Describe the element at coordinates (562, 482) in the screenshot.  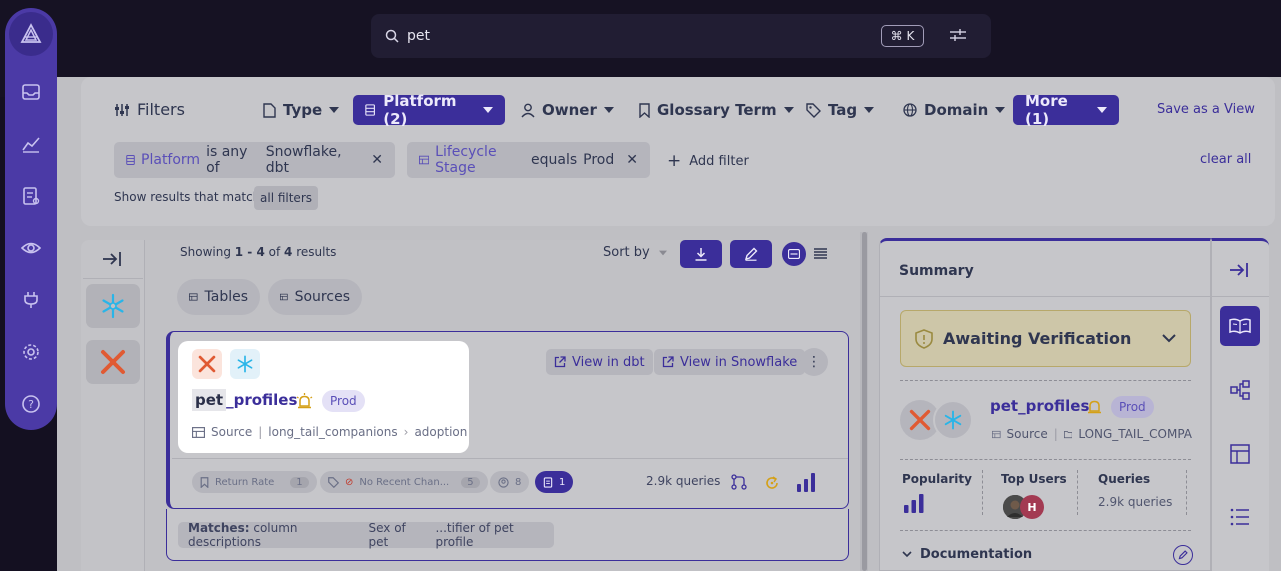
I see `documents-count: 1` at that location.